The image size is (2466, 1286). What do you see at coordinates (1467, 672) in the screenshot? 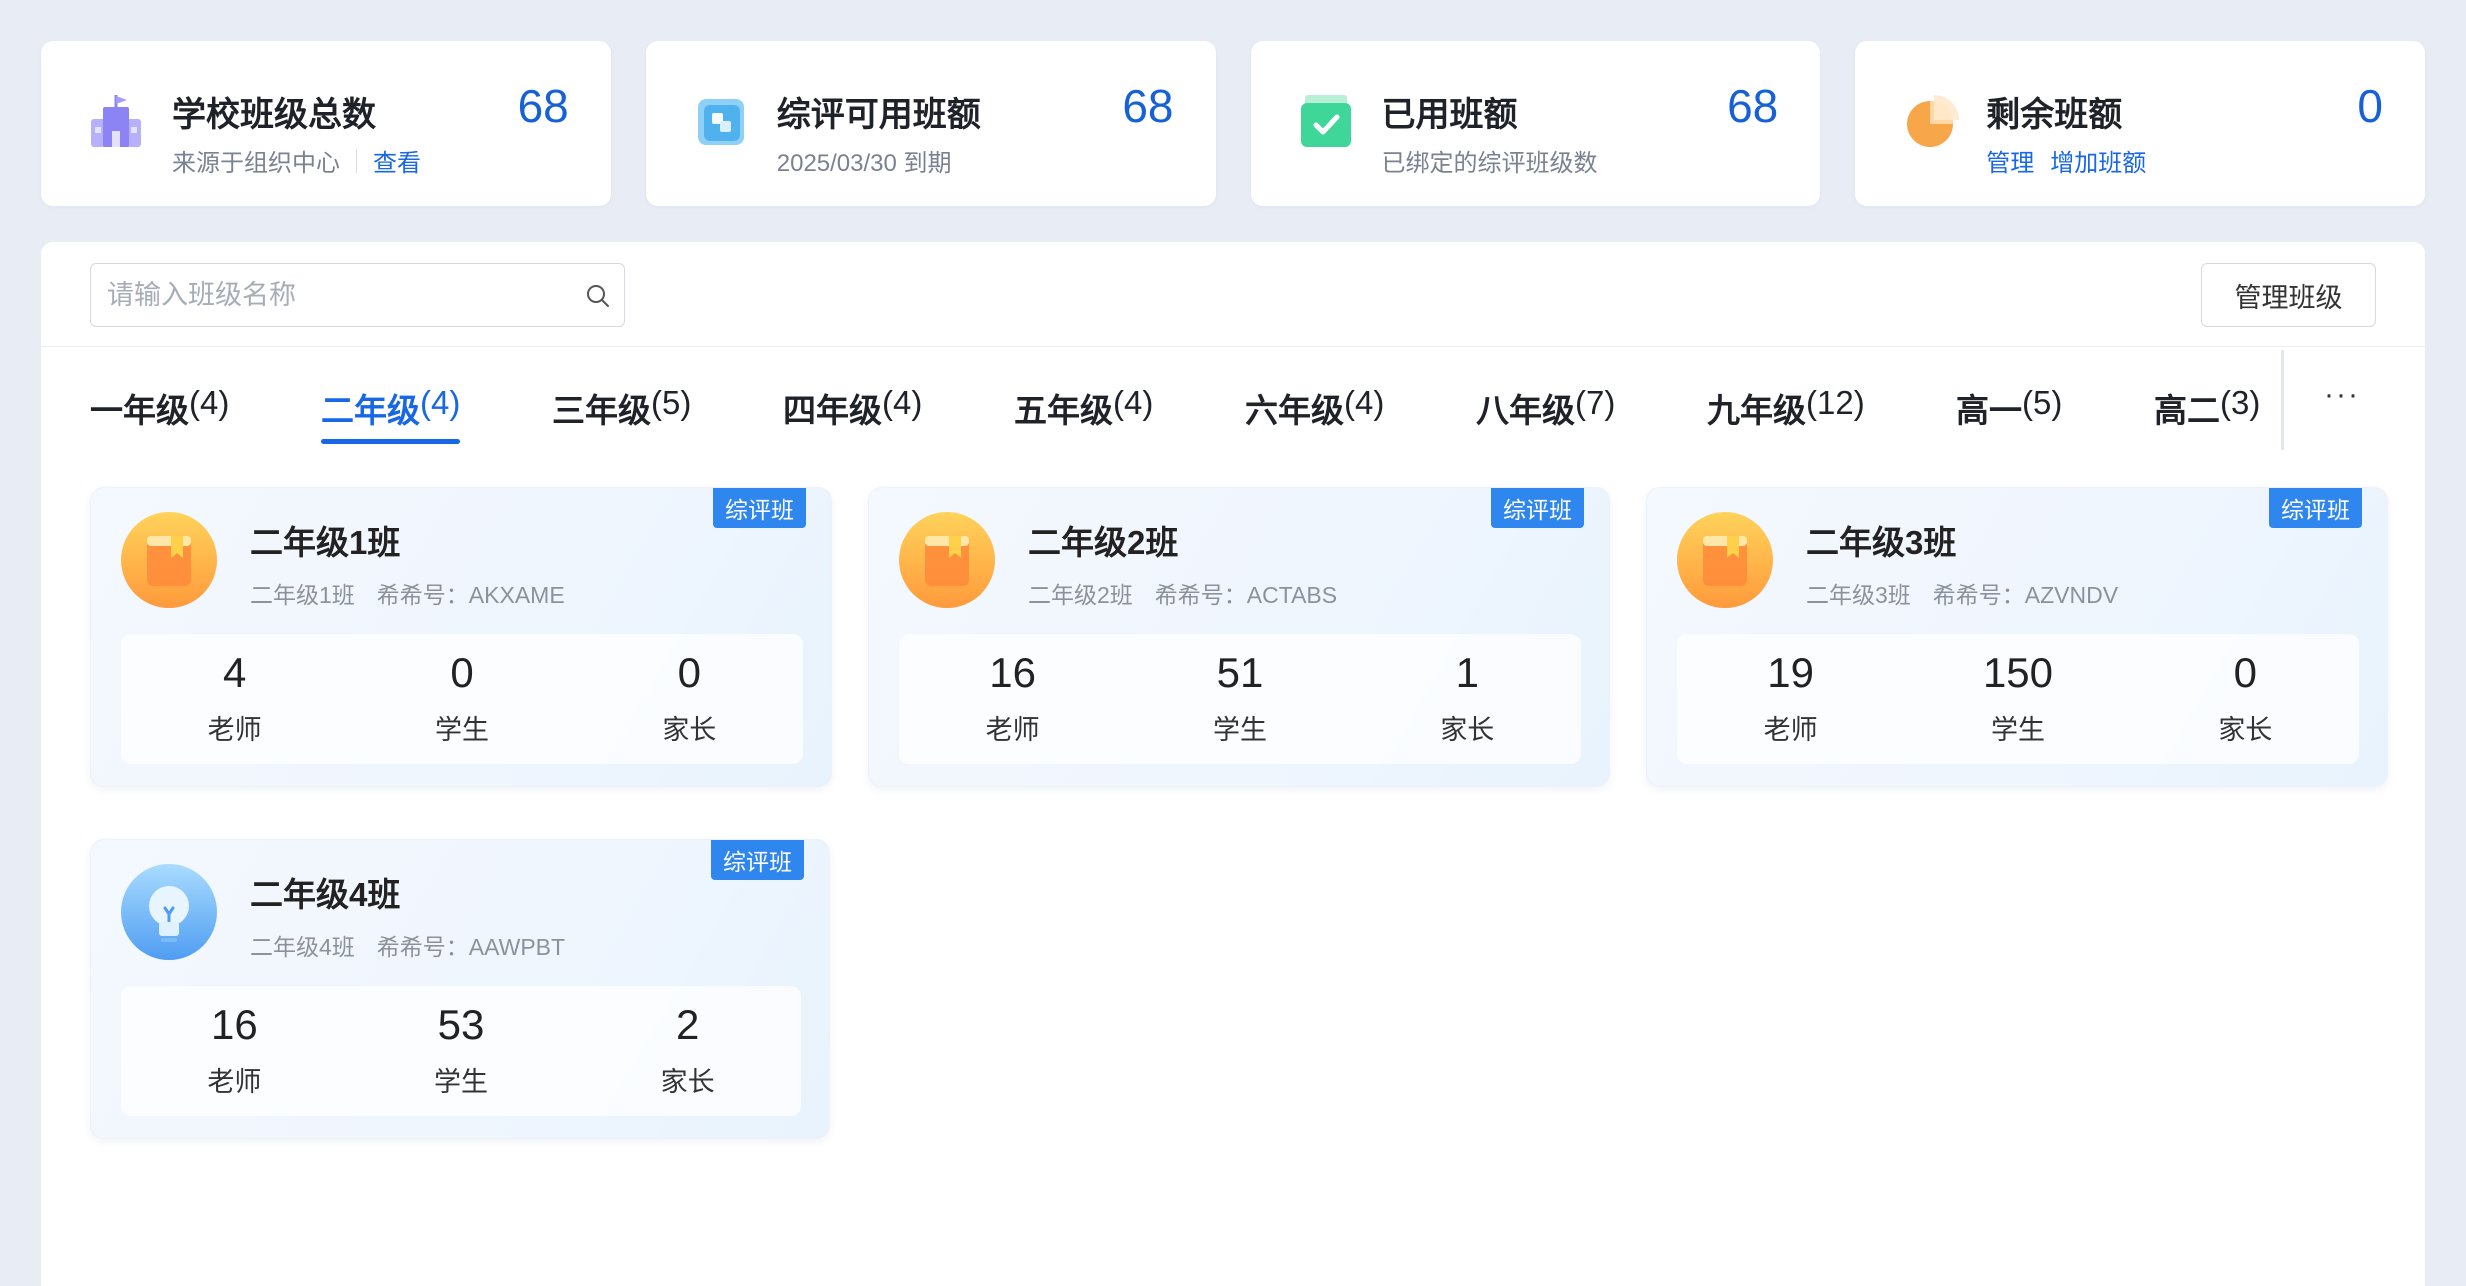
I see `parent-count: 1` at bounding box center [1467, 672].